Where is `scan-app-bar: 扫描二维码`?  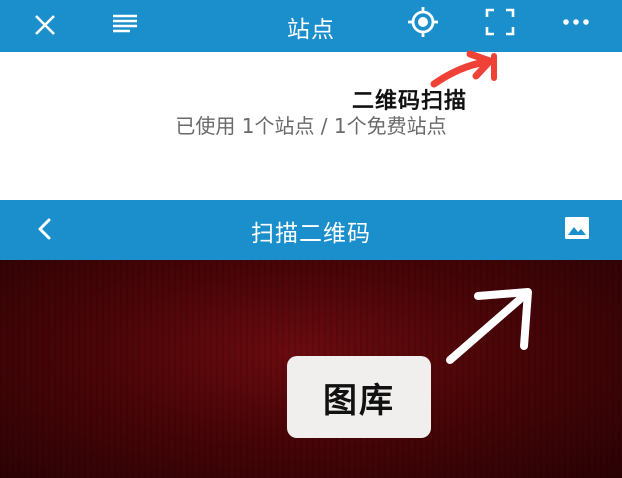 scan-app-bar: 扫描二维码 is located at coordinates (311, 230).